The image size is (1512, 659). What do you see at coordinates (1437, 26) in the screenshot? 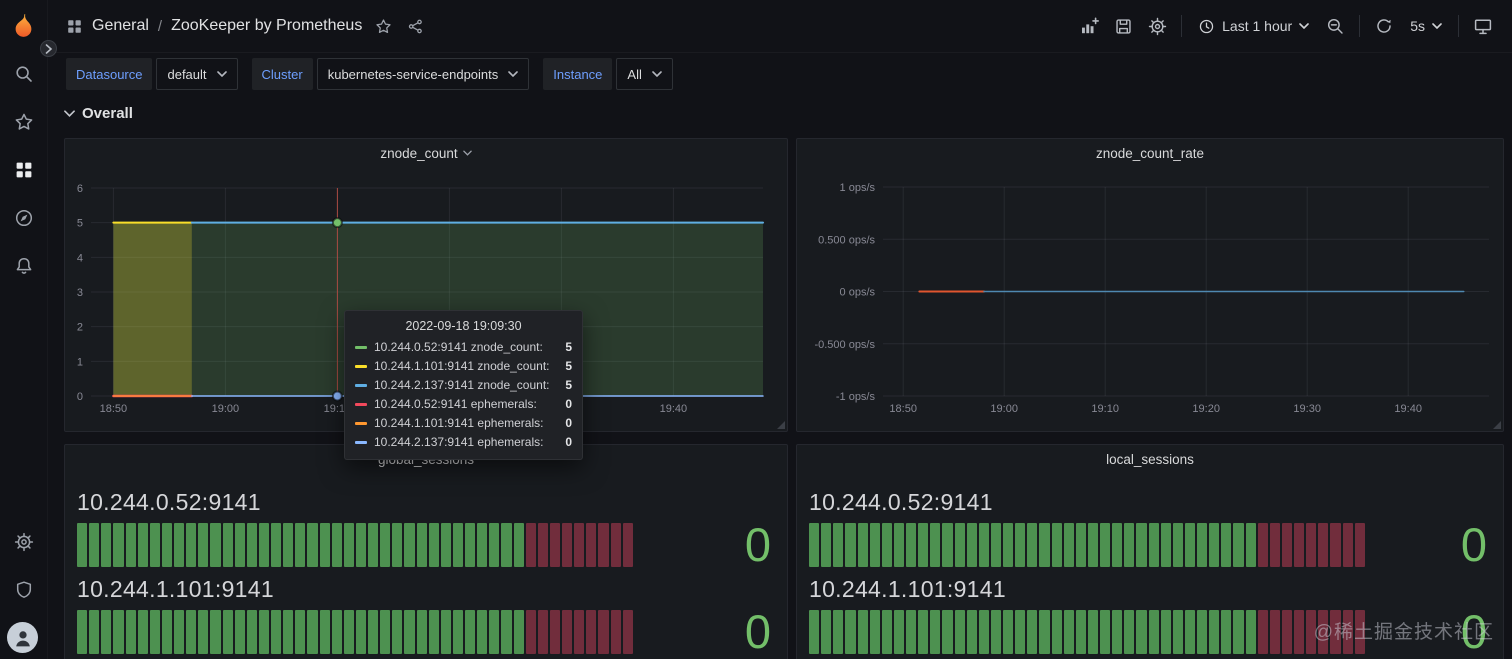
I see `chevron-down-icon` at bounding box center [1437, 26].